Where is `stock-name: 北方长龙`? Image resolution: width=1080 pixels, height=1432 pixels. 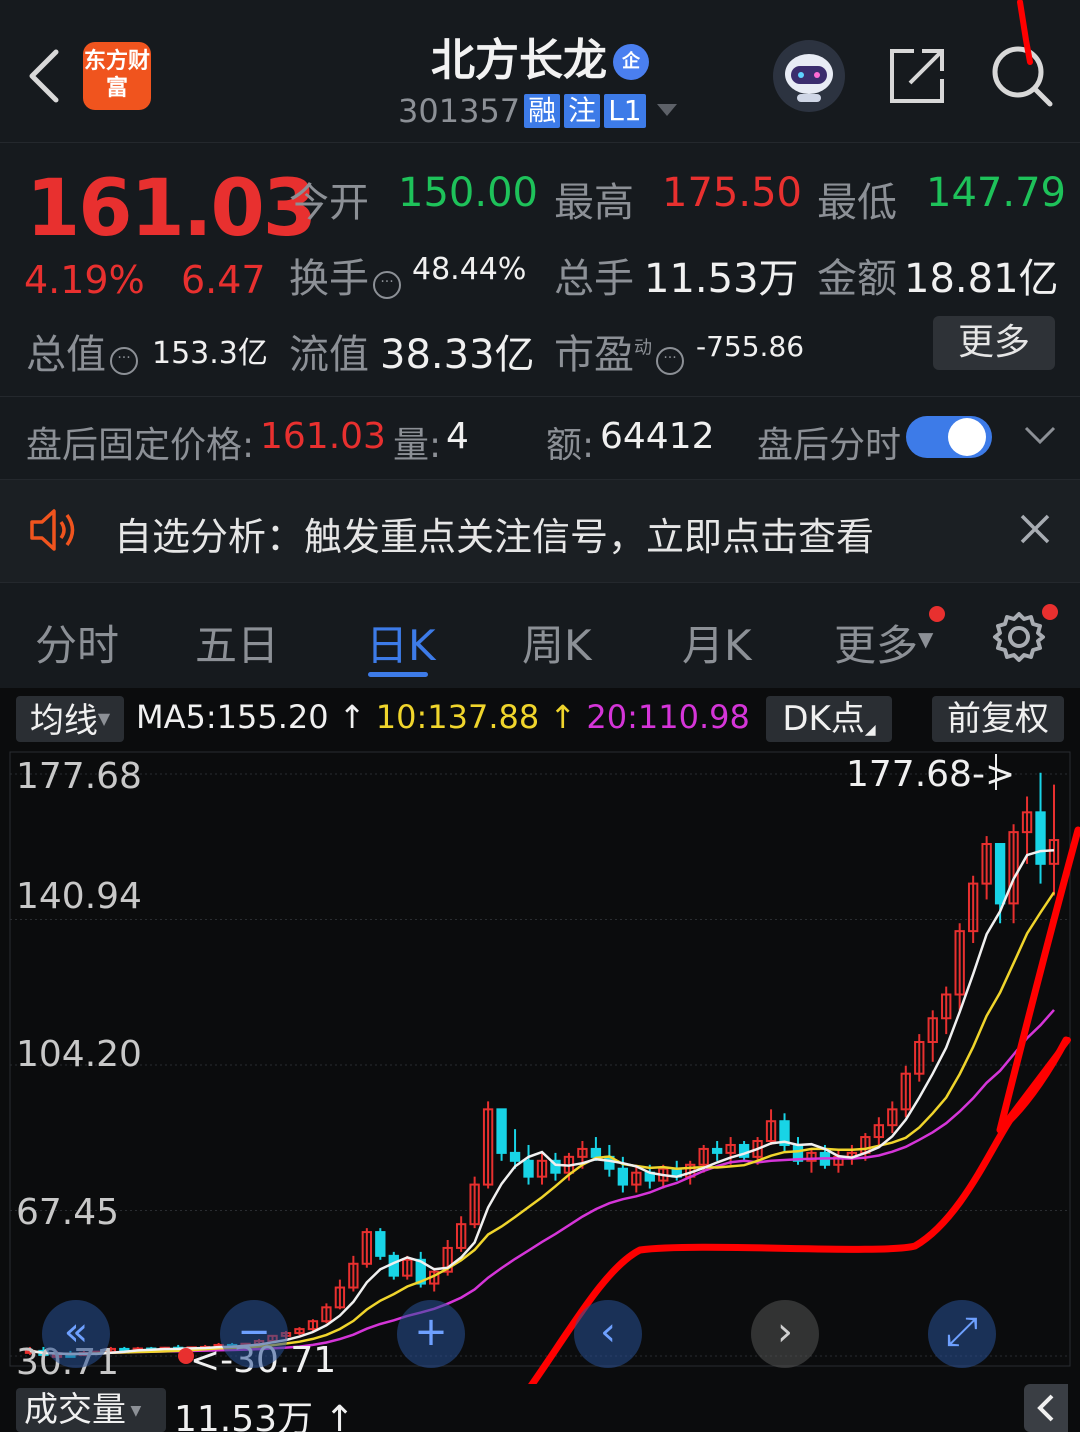
stock-name: 北方长龙 is located at coordinates (519, 60).